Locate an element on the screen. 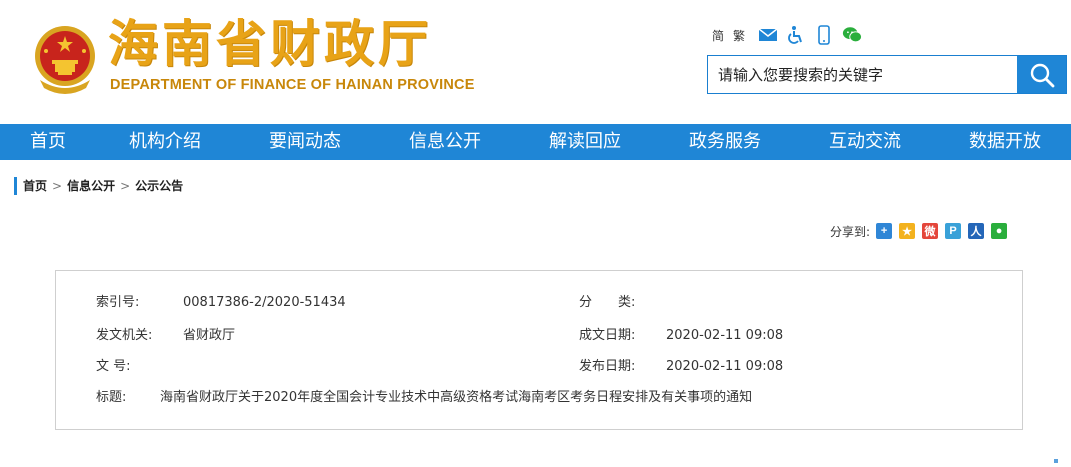 The width and height of the screenshot is (1071, 467). issuer-label: 发文机关: is located at coordinates (124, 335).